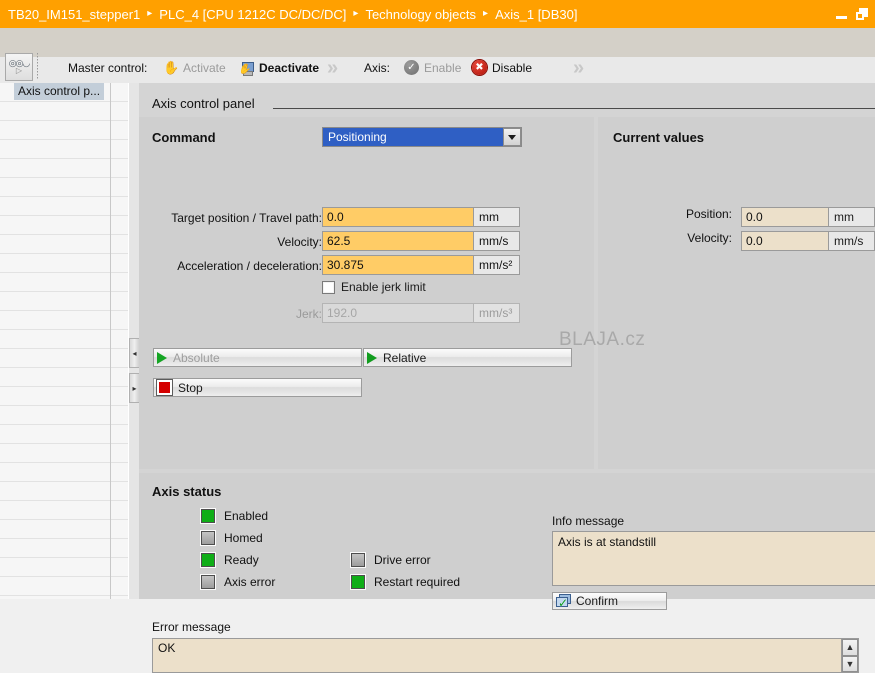 The width and height of the screenshot is (875, 673). Describe the element at coordinates (609, 601) in the screenshot. I see `confirm-button: ✓ Confirm` at that location.